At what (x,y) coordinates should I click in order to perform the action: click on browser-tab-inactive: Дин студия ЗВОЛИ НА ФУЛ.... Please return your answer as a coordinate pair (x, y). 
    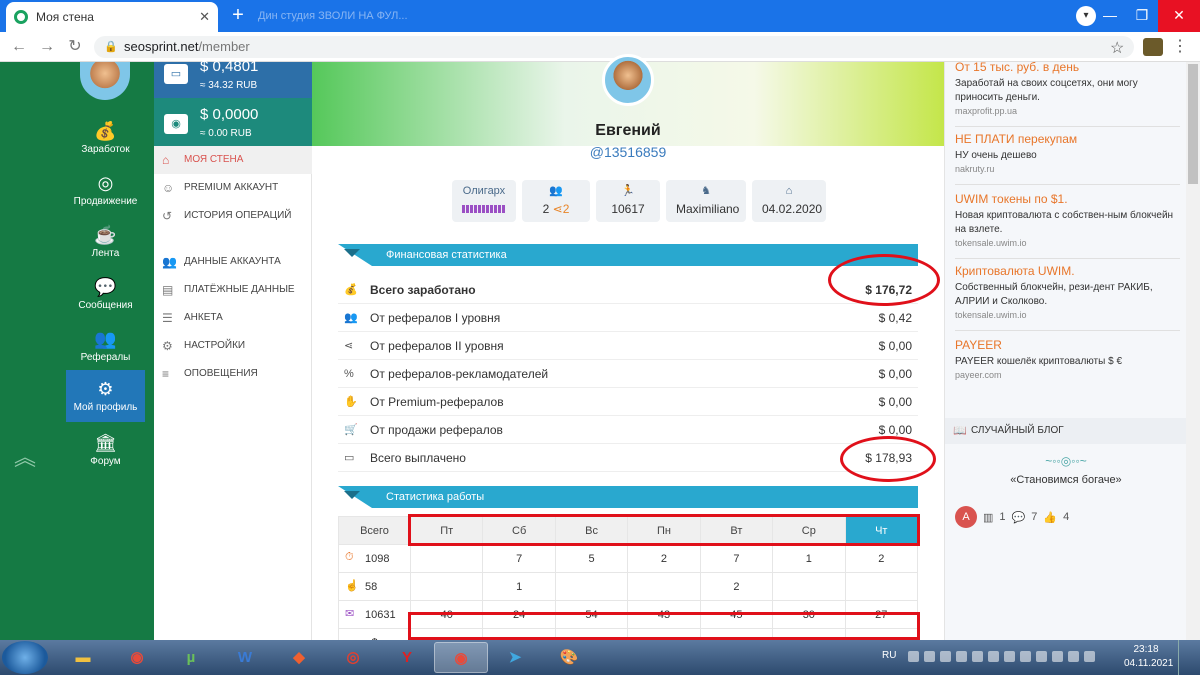
    Looking at the image, I should click on (352, 16).